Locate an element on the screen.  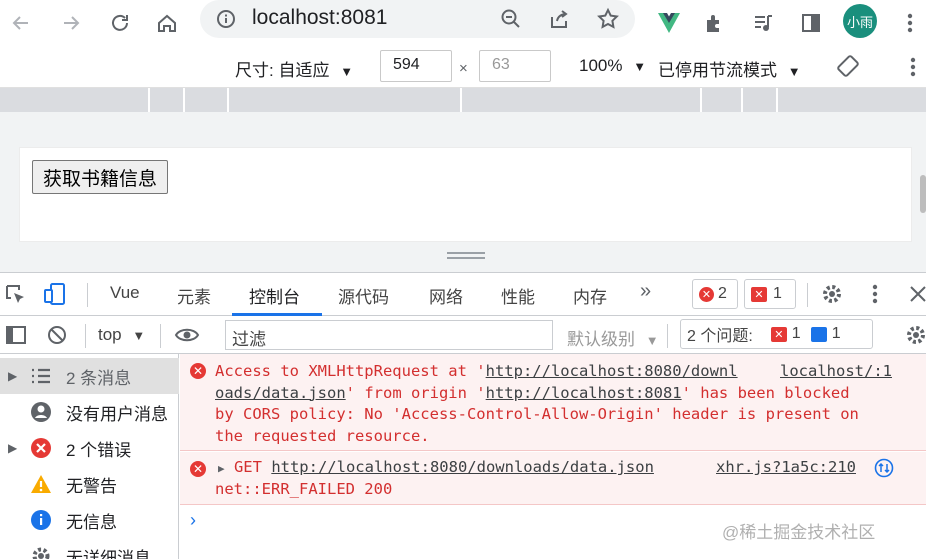
width-input: 594 is located at coordinates (416, 66).